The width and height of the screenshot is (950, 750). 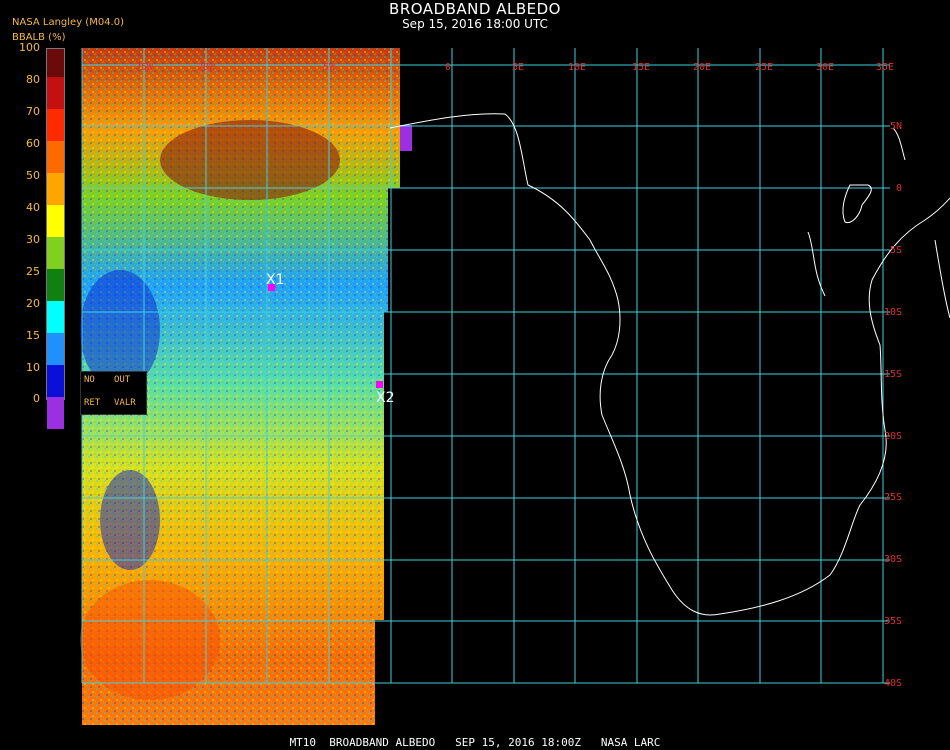 What do you see at coordinates (379, 384) in the screenshot?
I see `marker-x2-square` at bounding box center [379, 384].